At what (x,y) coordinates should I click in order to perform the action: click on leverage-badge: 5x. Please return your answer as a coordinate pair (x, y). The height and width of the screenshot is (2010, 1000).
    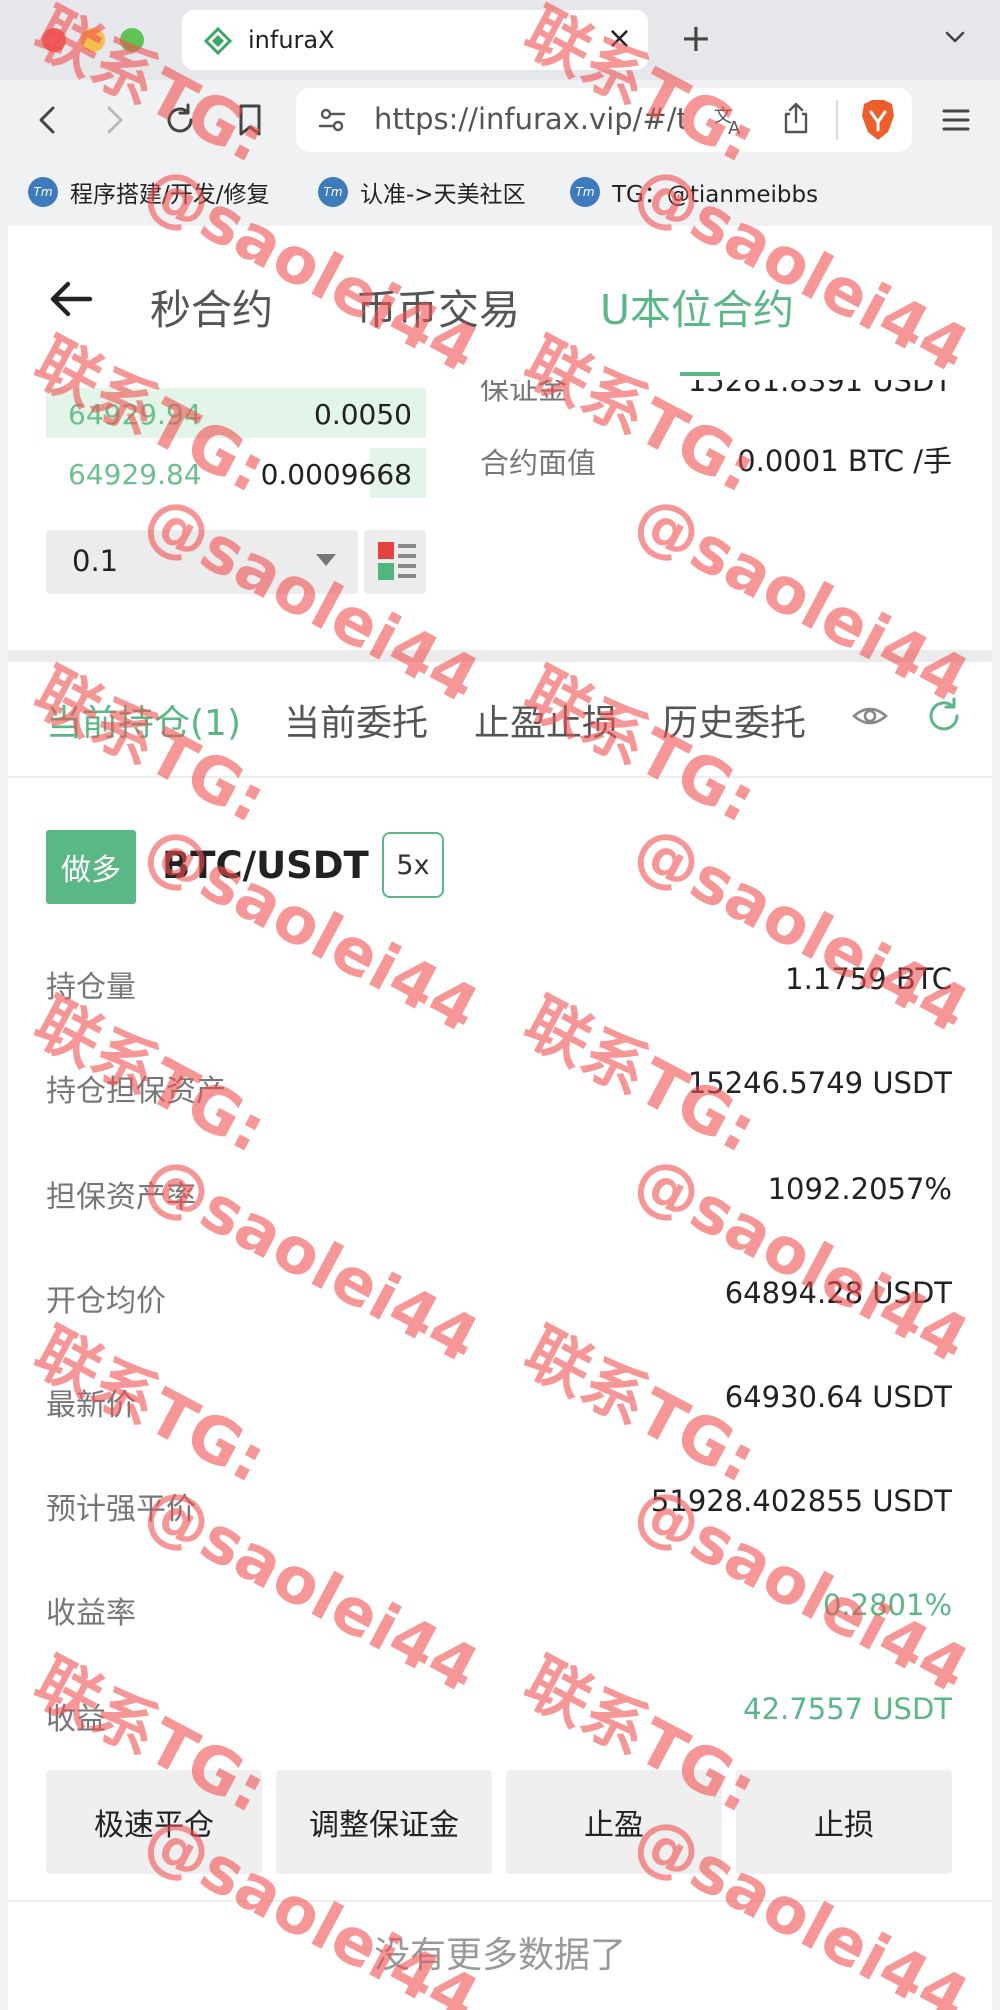
    Looking at the image, I should click on (413, 865).